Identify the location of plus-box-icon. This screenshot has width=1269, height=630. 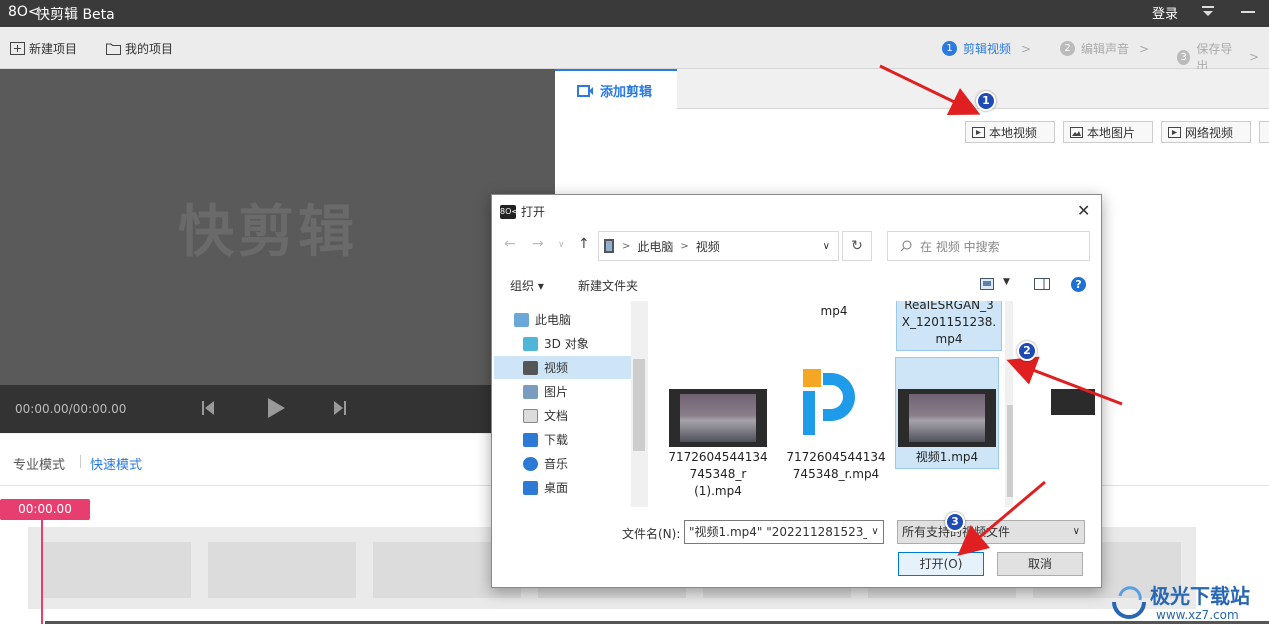
(17, 48).